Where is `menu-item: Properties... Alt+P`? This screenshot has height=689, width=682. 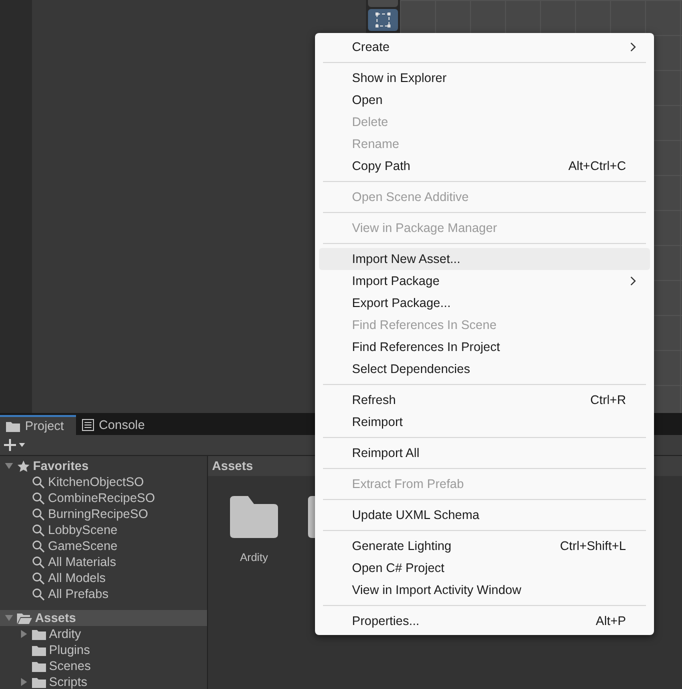 menu-item: Properties... Alt+P is located at coordinates (484, 621).